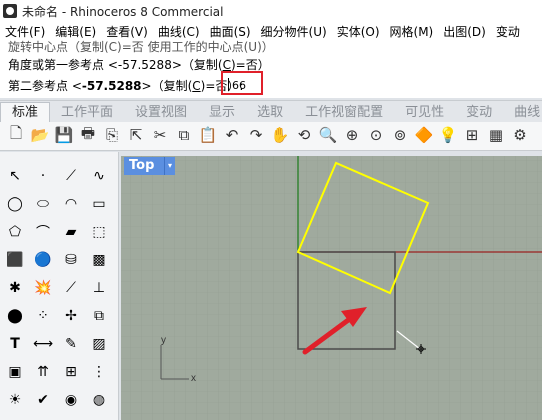 This screenshot has width=542, height=420. What do you see at coordinates (15, 232) in the screenshot?
I see `polygon-icon: ⬠` at bounding box center [15, 232].